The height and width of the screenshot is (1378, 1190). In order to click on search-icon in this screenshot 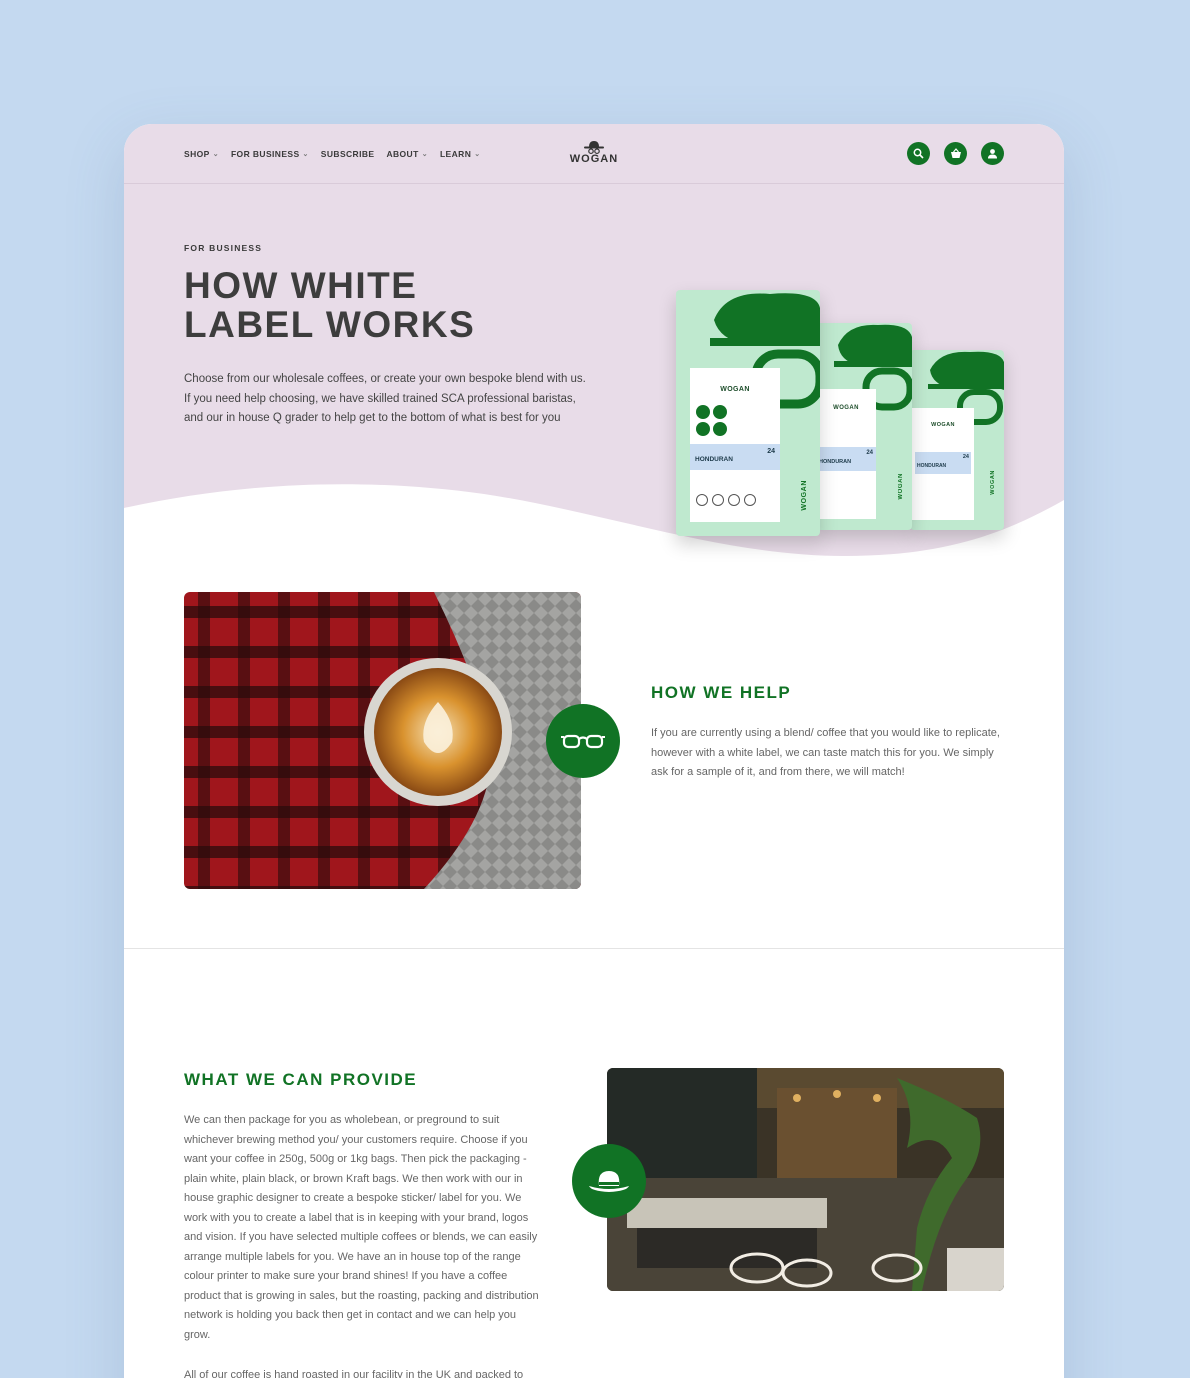, I will do `click(918, 153)`.